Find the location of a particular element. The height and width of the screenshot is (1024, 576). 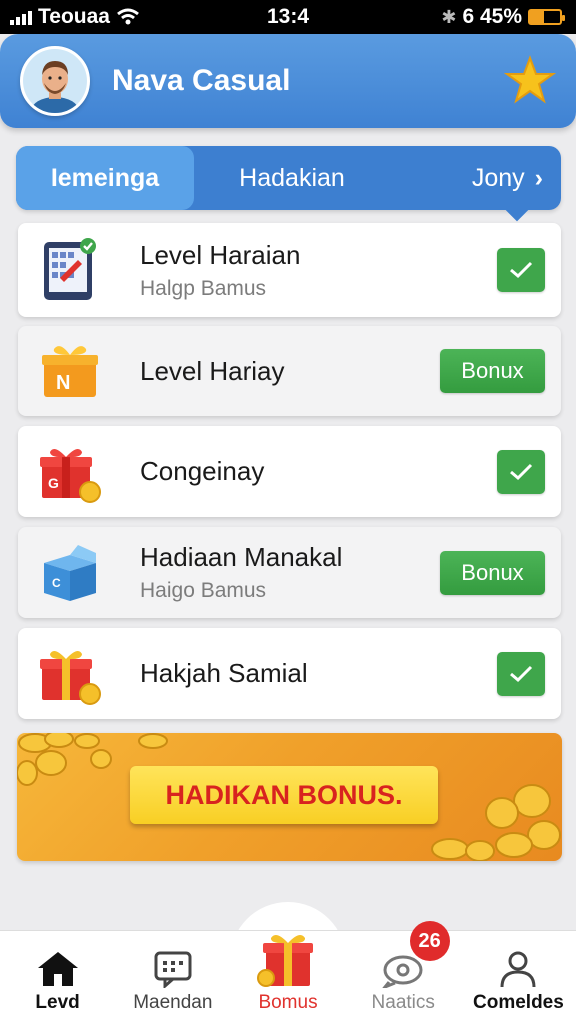

nav-item-naatics: 26 Naatics is located at coordinates (403, 972).